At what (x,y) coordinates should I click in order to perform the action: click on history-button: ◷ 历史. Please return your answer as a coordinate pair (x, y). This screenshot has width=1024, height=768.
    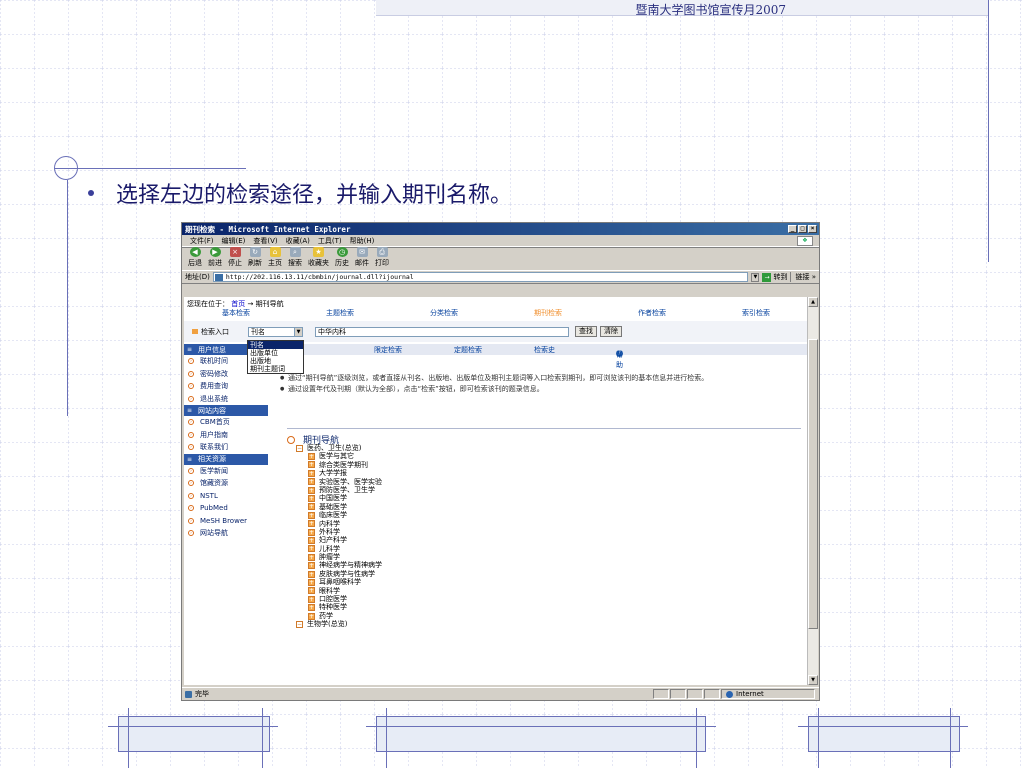
    Looking at the image, I should click on (342, 257).